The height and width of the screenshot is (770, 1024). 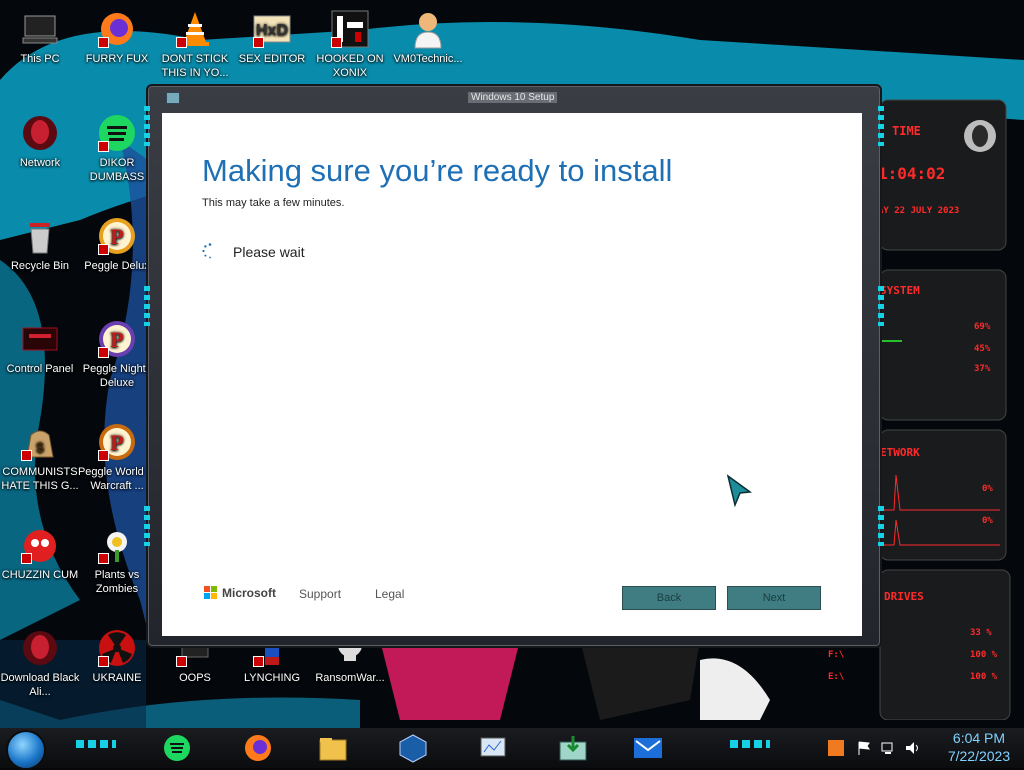 I want to click on back-button: Back, so click(x=669, y=598).